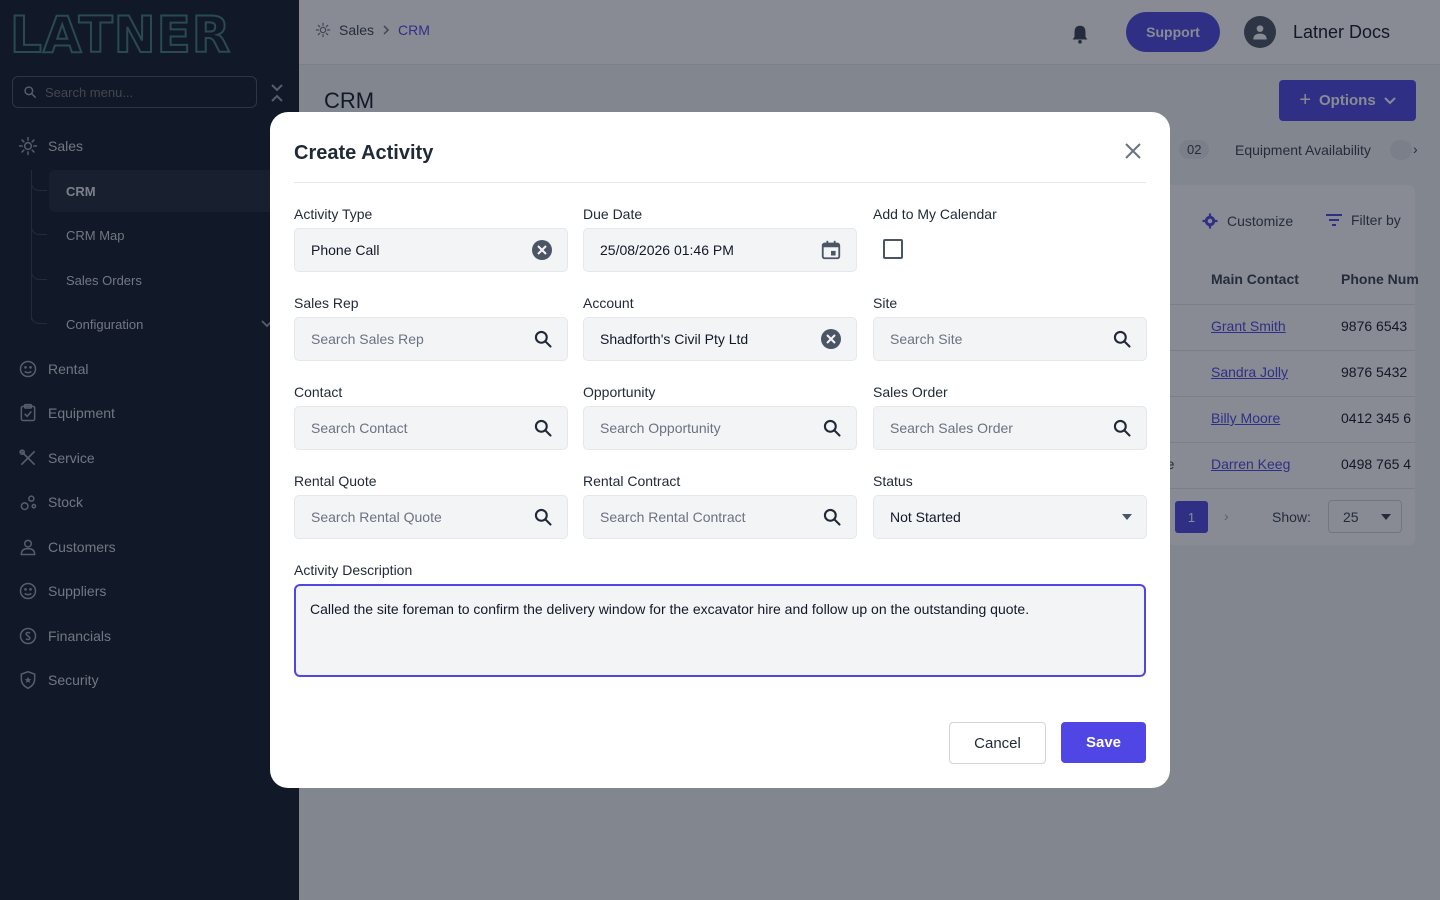 Image resolution: width=1440 pixels, height=900 pixels. Describe the element at coordinates (613, 214) in the screenshot. I see `due-date-label: Due Date` at that location.